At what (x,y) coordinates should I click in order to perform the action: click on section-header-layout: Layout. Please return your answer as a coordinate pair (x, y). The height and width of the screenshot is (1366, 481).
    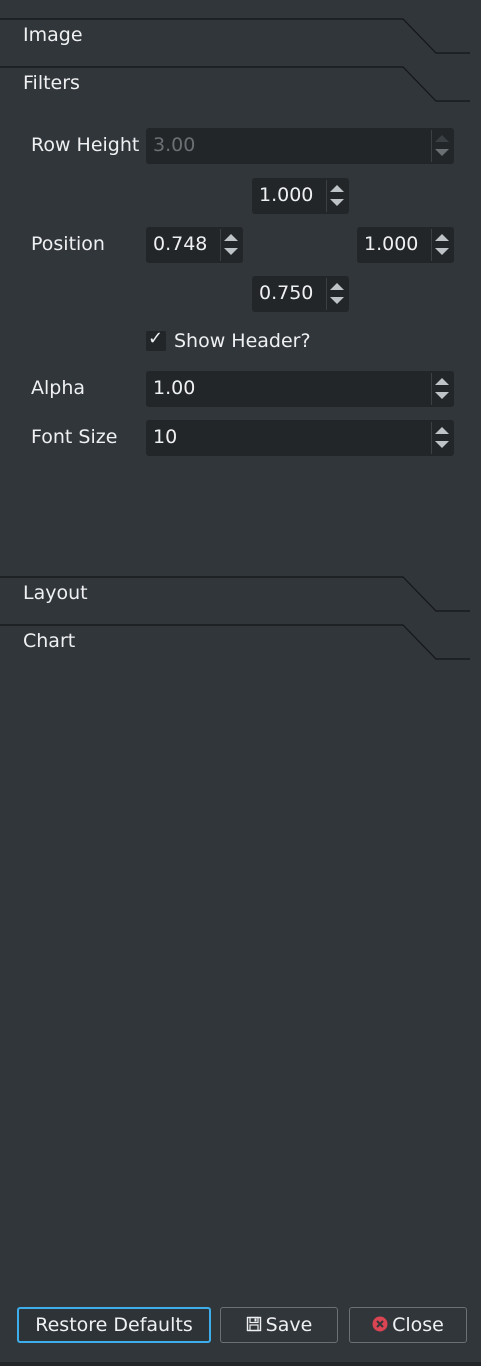
    Looking at the image, I should click on (235, 600).